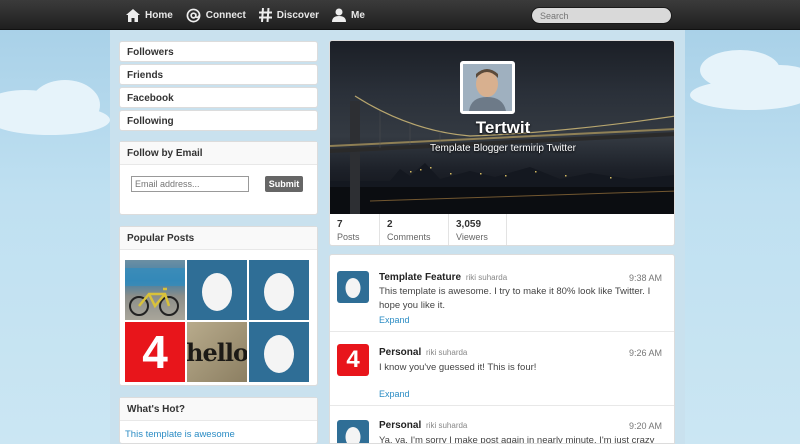 Image resolution: width=800 pixels, height=444 pixels. What do you see at coordinates (133, 15) in the screenshot?
I see `home-icon` at bounding box center [133, 15].